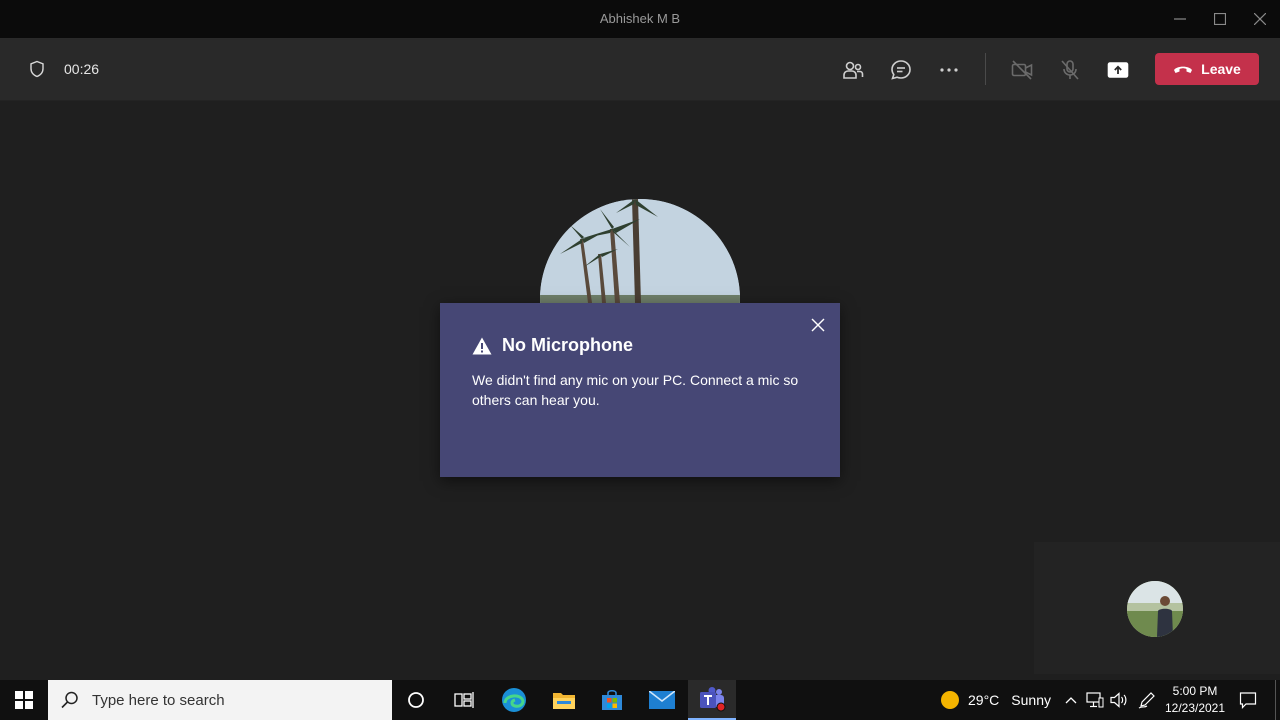  I want to click on camera-off-icon, so click(1022, 70).